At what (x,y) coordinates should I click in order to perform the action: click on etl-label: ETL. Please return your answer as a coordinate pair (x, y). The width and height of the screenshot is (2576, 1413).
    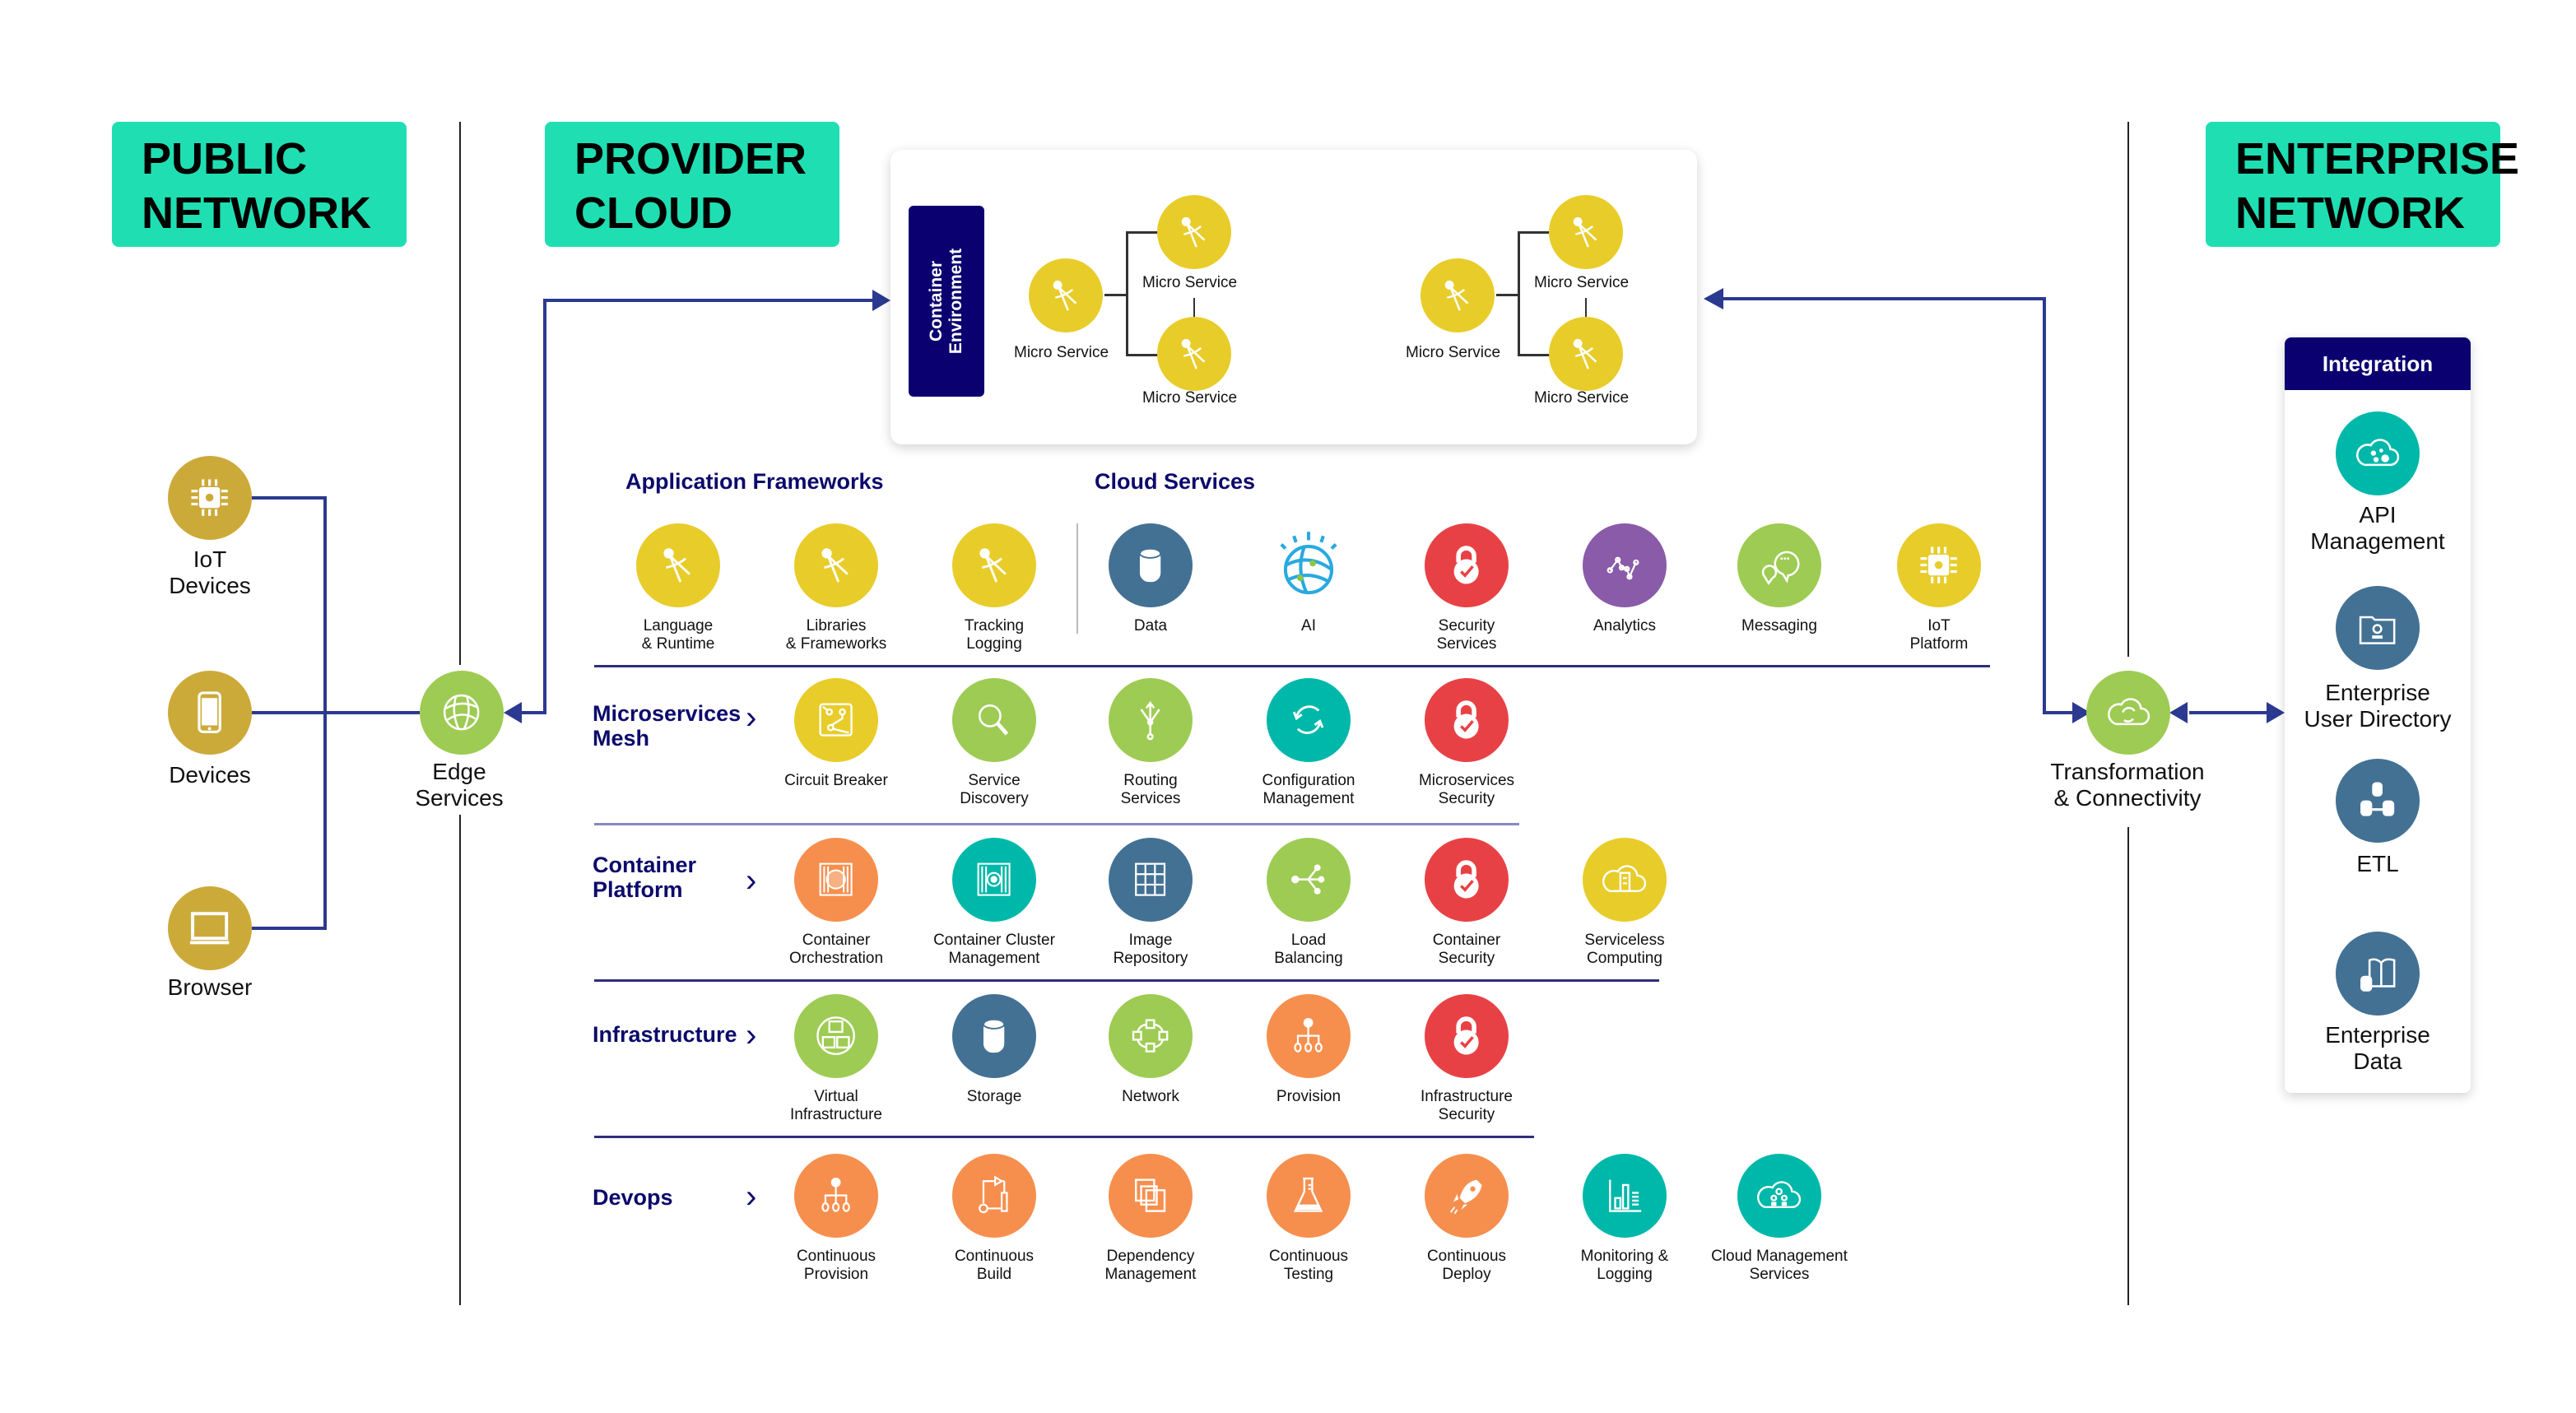
    Looking at the image, I should click on (2377, 864).